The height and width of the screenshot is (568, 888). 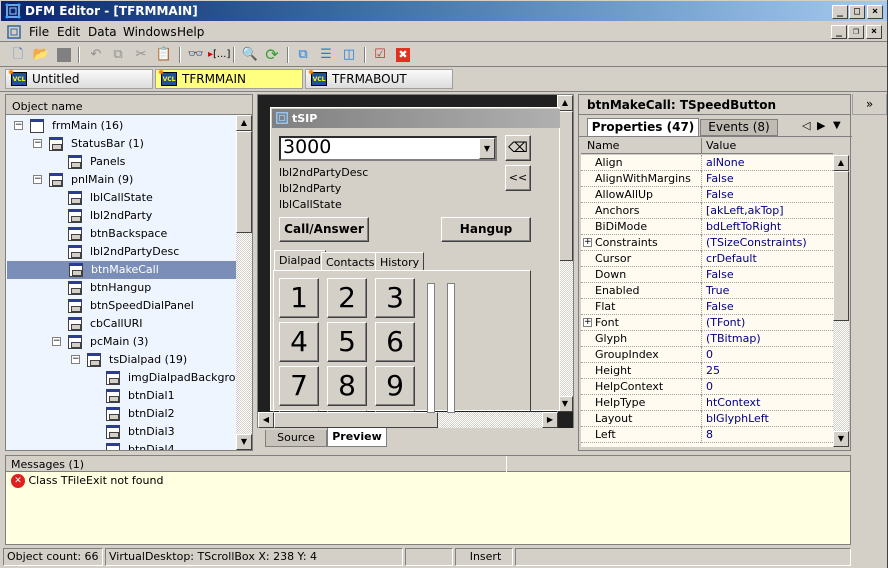 I want to click on open-folder-icon: 📂, so click(x=41, y=55).